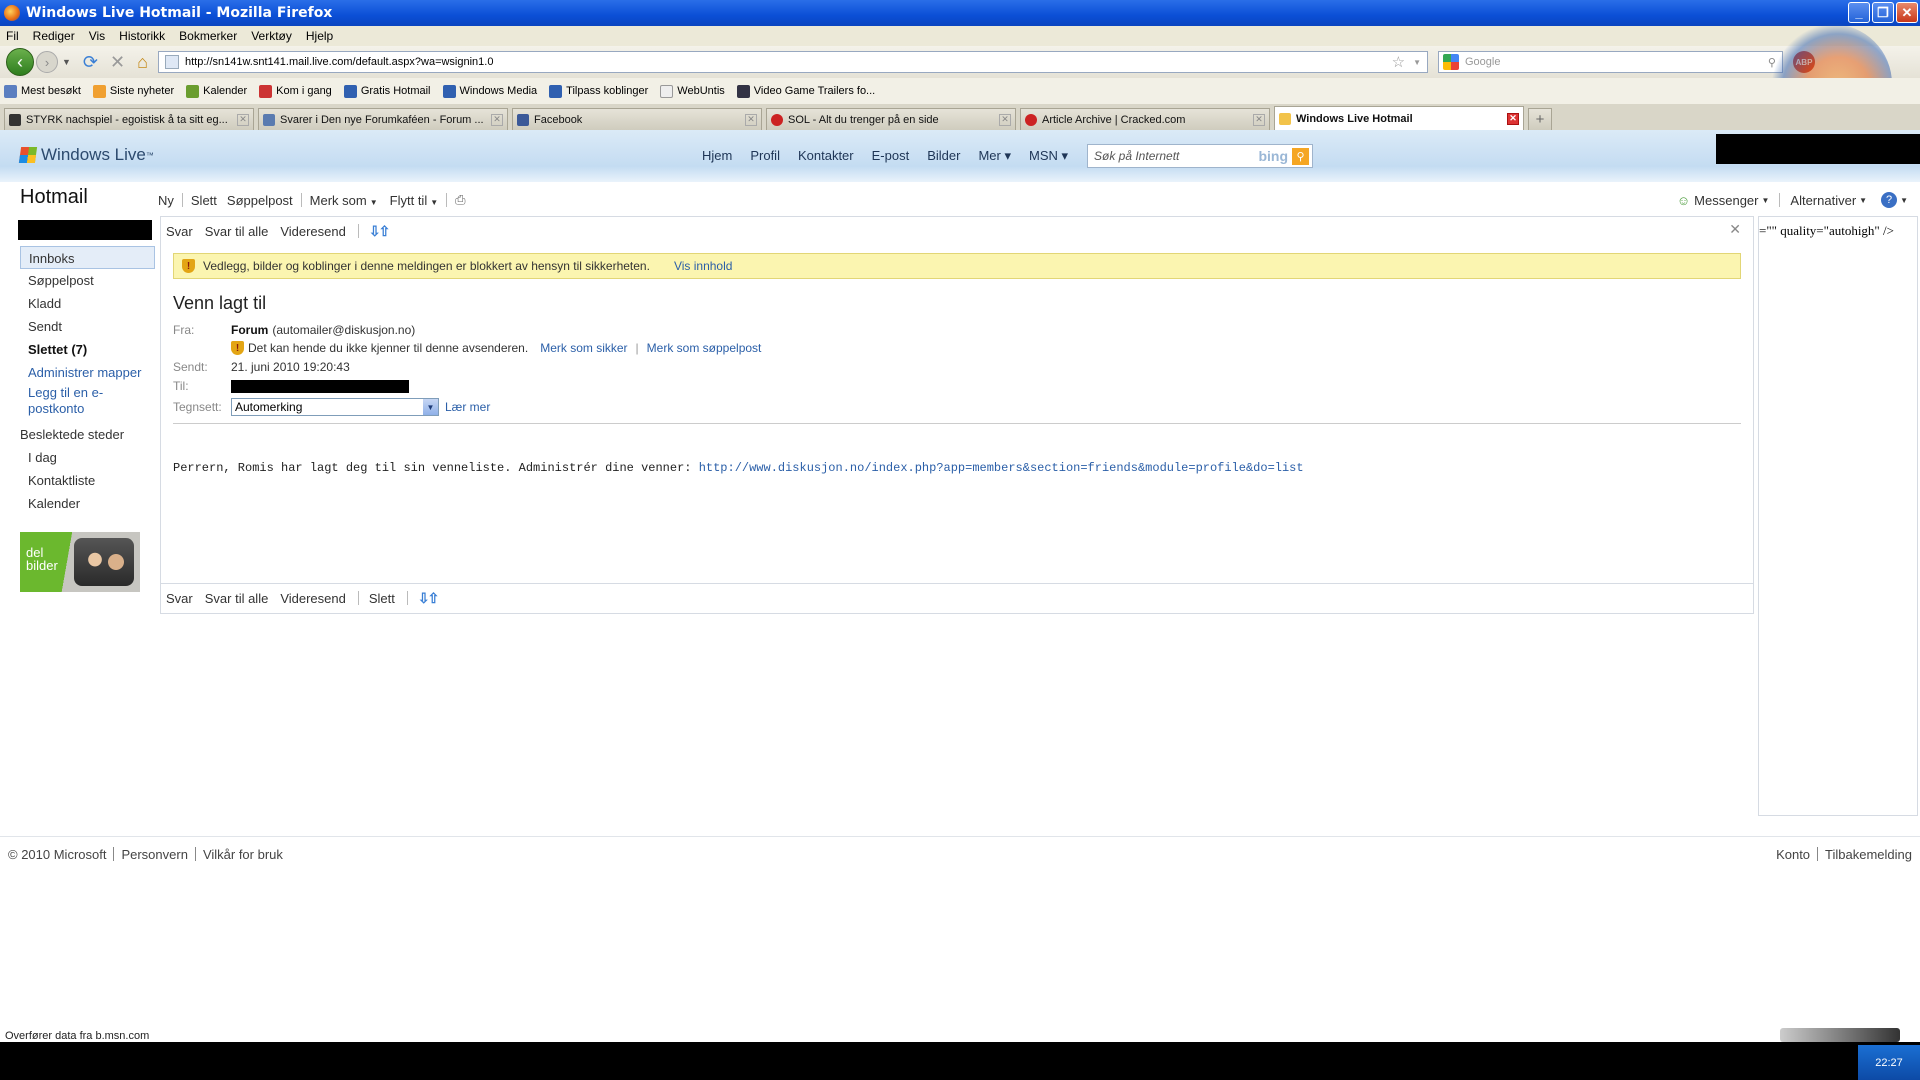 The image size is (1920, 1080). I want to click on bookmark-star-icon: ☆, so click(1398, 62).